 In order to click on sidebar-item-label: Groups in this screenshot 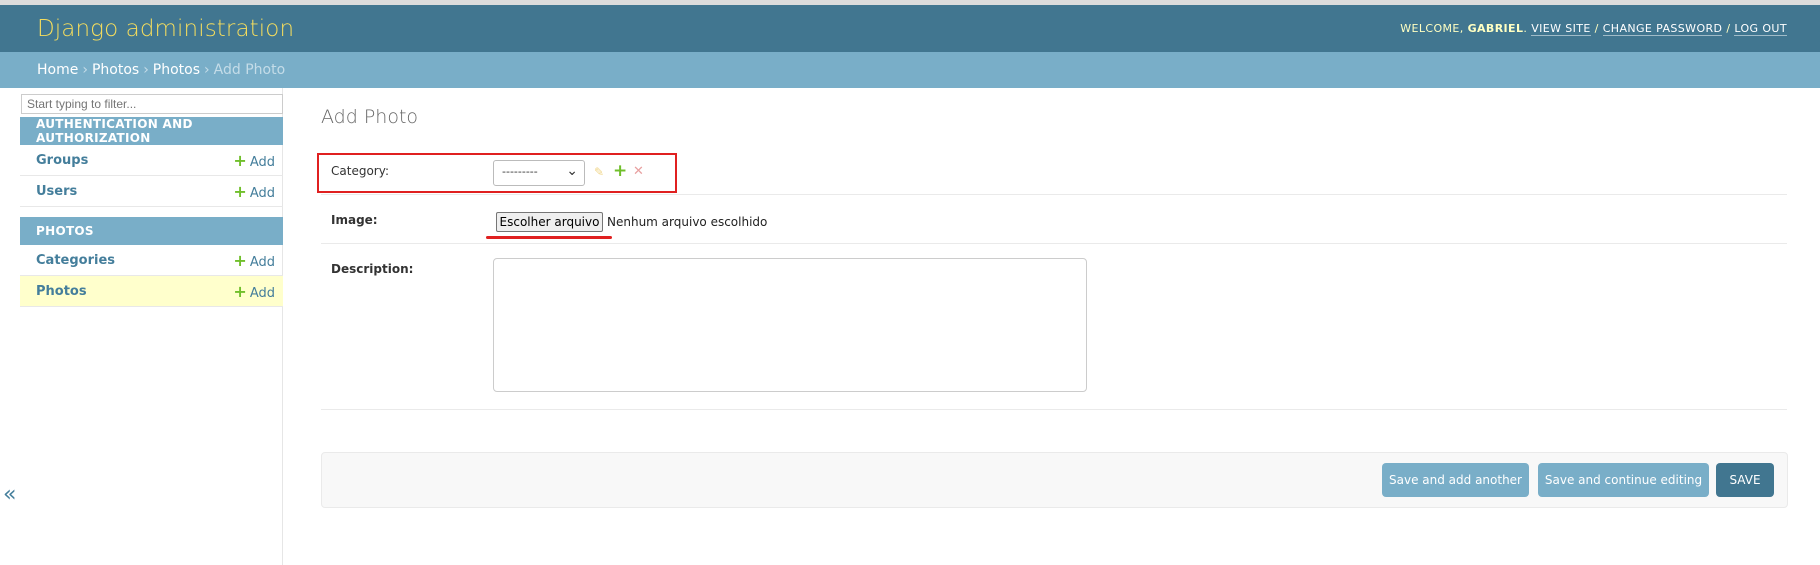, I will do `click(62, 160)`.